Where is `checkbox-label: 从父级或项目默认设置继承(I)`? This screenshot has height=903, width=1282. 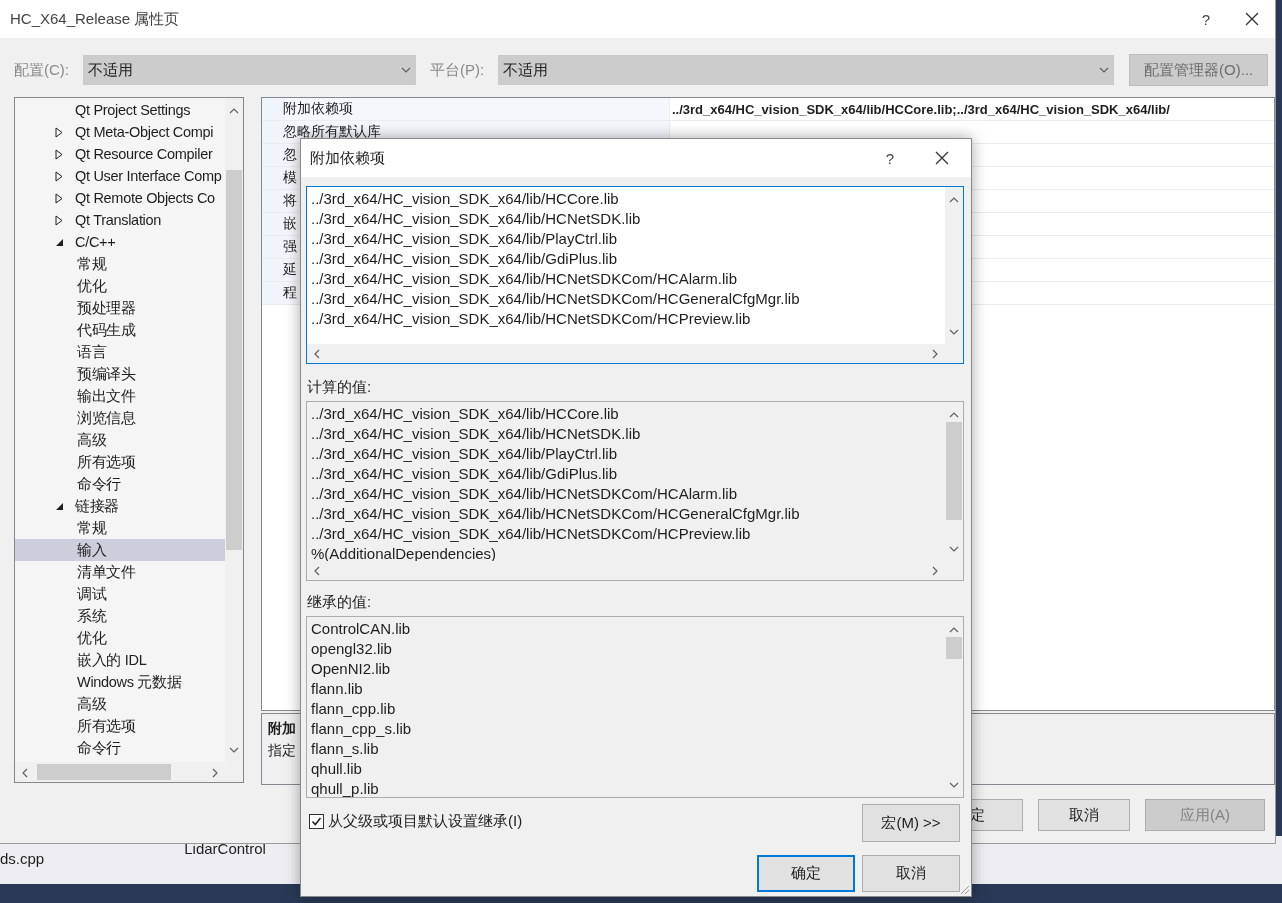
checkbox-label: 从父级或项目默认设置继承(I) is located at coordinates (425, 821).